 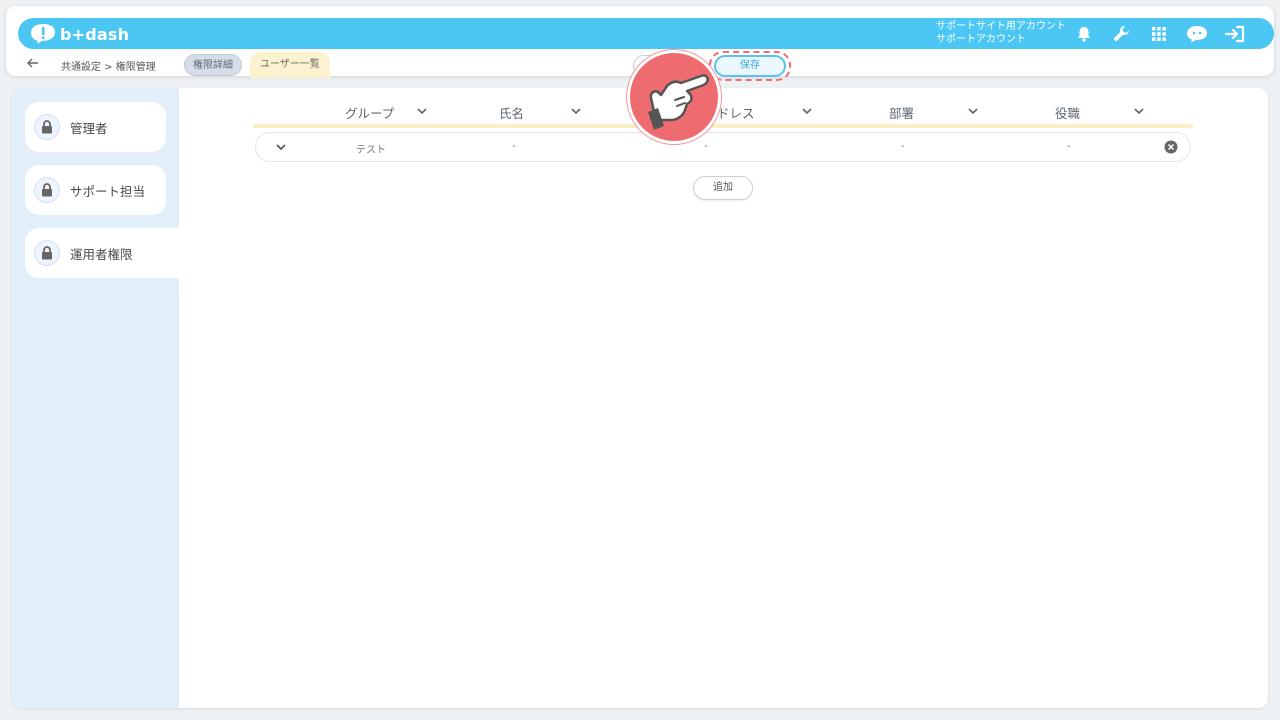 What do you see at coordinates (981, 39) in the screenshot?
I see `account-line-2: サポートアカウント` at bounding box center [981, 39].